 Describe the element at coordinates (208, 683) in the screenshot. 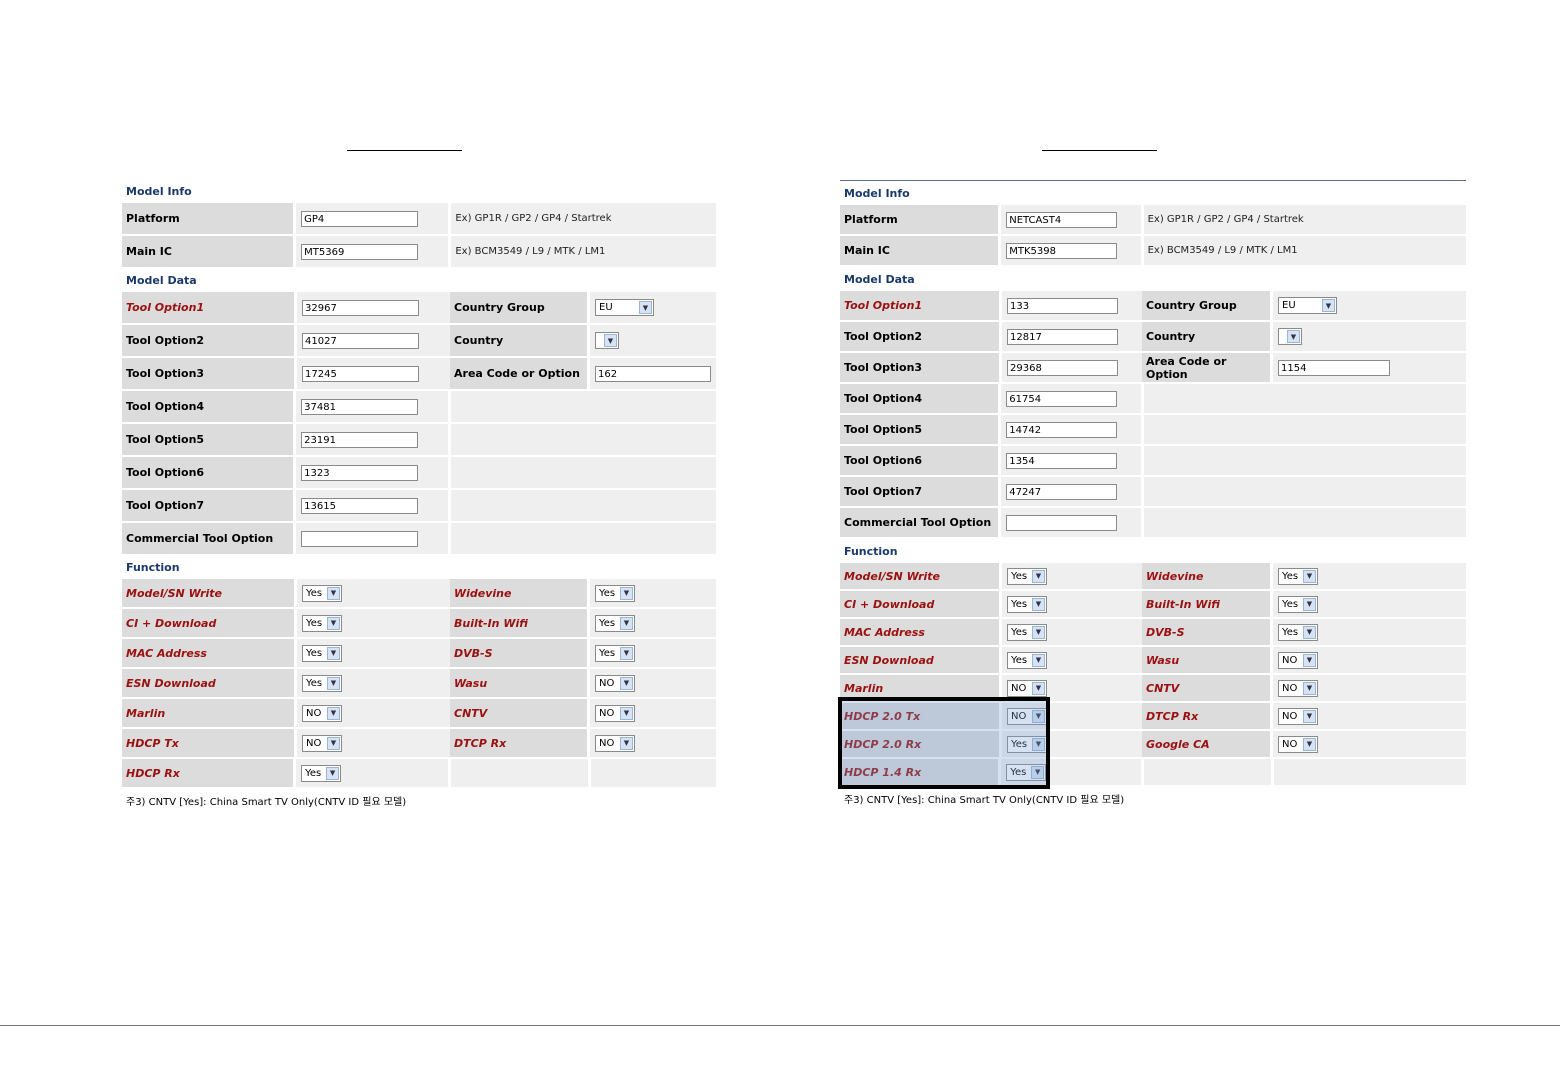

I see `function-label: ESN Download` at that location.